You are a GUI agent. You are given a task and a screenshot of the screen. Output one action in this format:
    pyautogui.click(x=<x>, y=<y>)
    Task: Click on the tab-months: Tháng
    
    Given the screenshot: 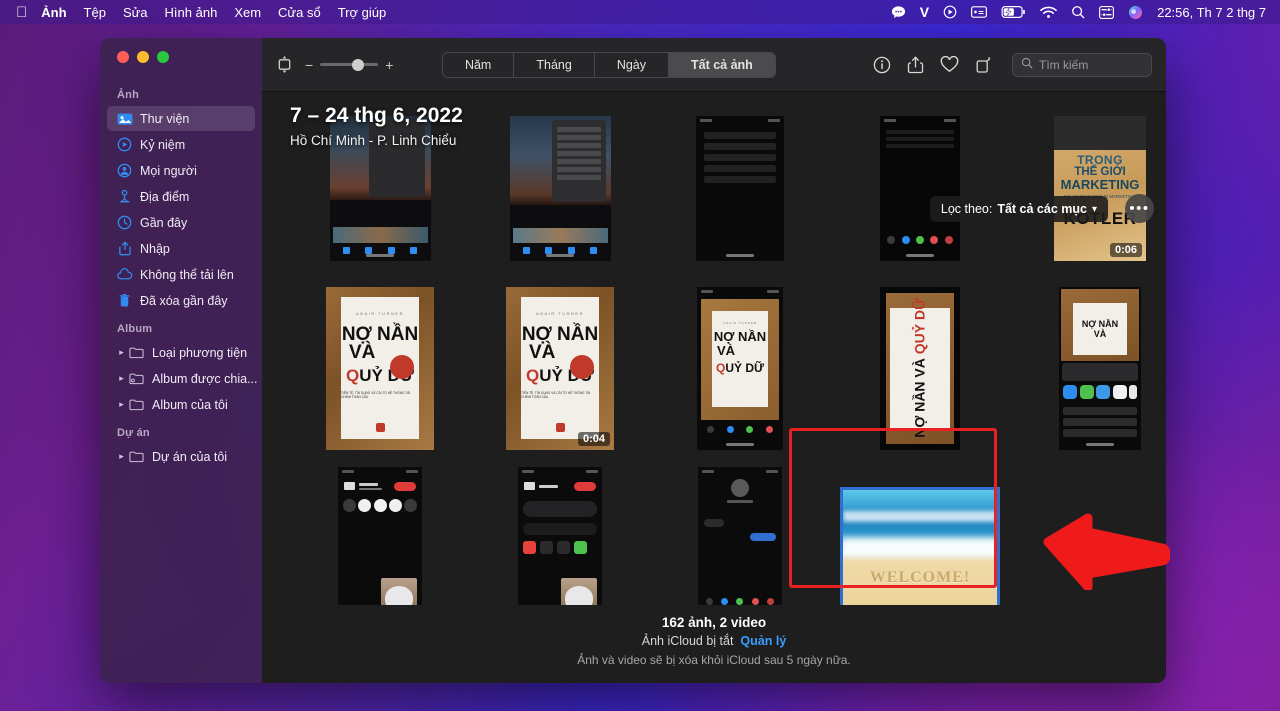 What is the action you would take?
    pyautogui.click(x=554, y=64)
    